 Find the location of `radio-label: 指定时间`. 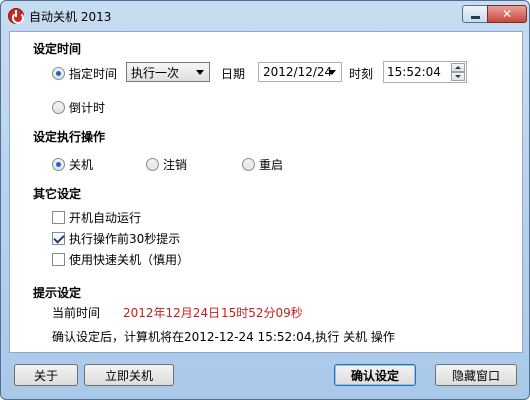

radio-label: 指定时间 is located at coordinates (93, 74).